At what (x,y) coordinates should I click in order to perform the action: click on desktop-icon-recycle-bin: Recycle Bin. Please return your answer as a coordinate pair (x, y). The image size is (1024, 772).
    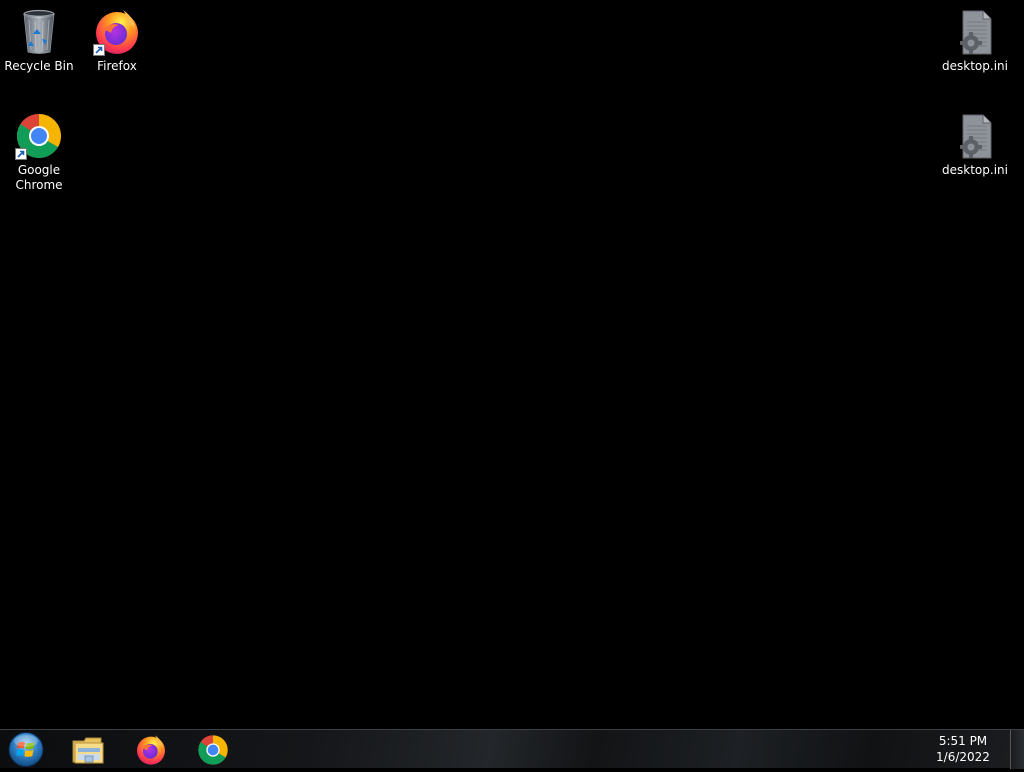
    Looking at the image, I should click on (39, 41).